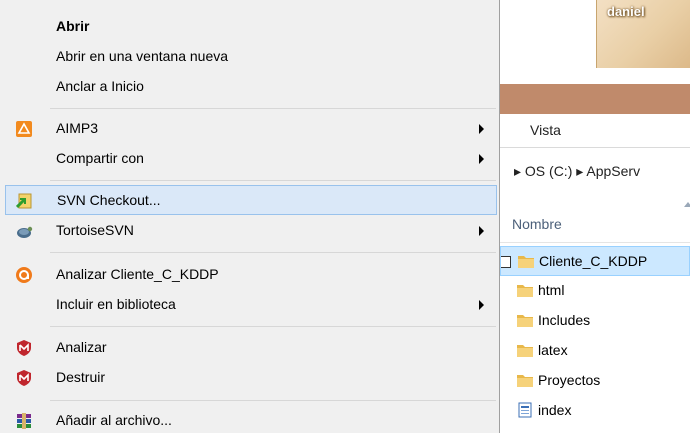 The height and width of the screenshot is (436, 690). Describe the element at coordinates (251, 57) in the screenshot. I see `menu-item-open-new-window: Abrir en una ventana nueva` at that location.